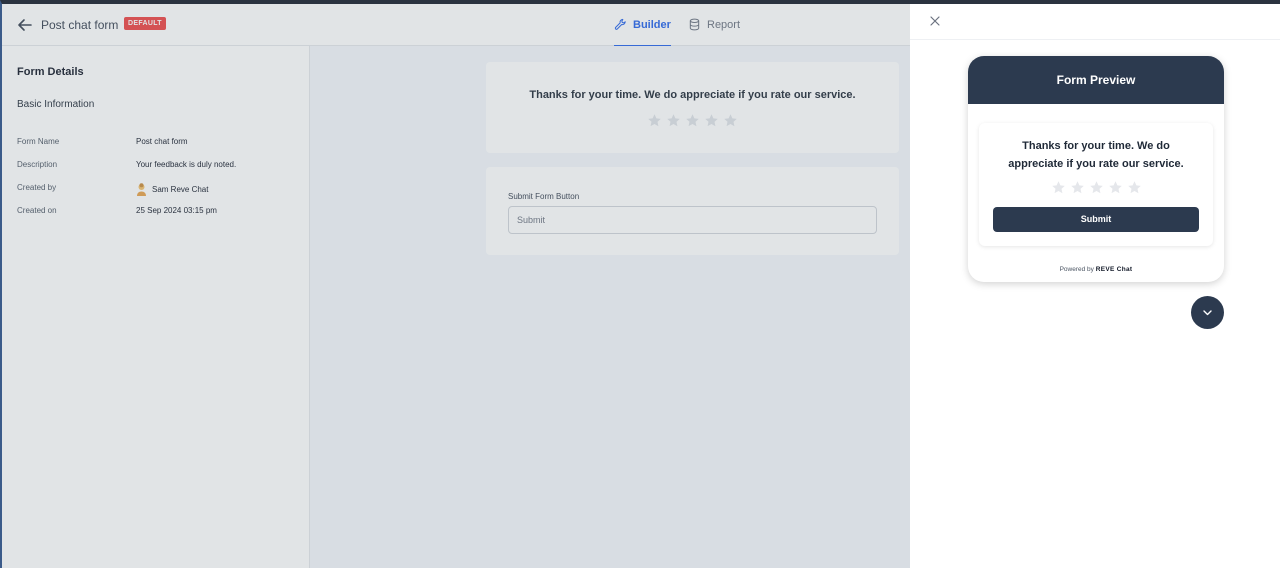 The width and height of the screenshot is (1280, 568). What do you see at coordinates (935, 21) in the screenshot?
I see `close-icon` at bounding box center [935, 21].